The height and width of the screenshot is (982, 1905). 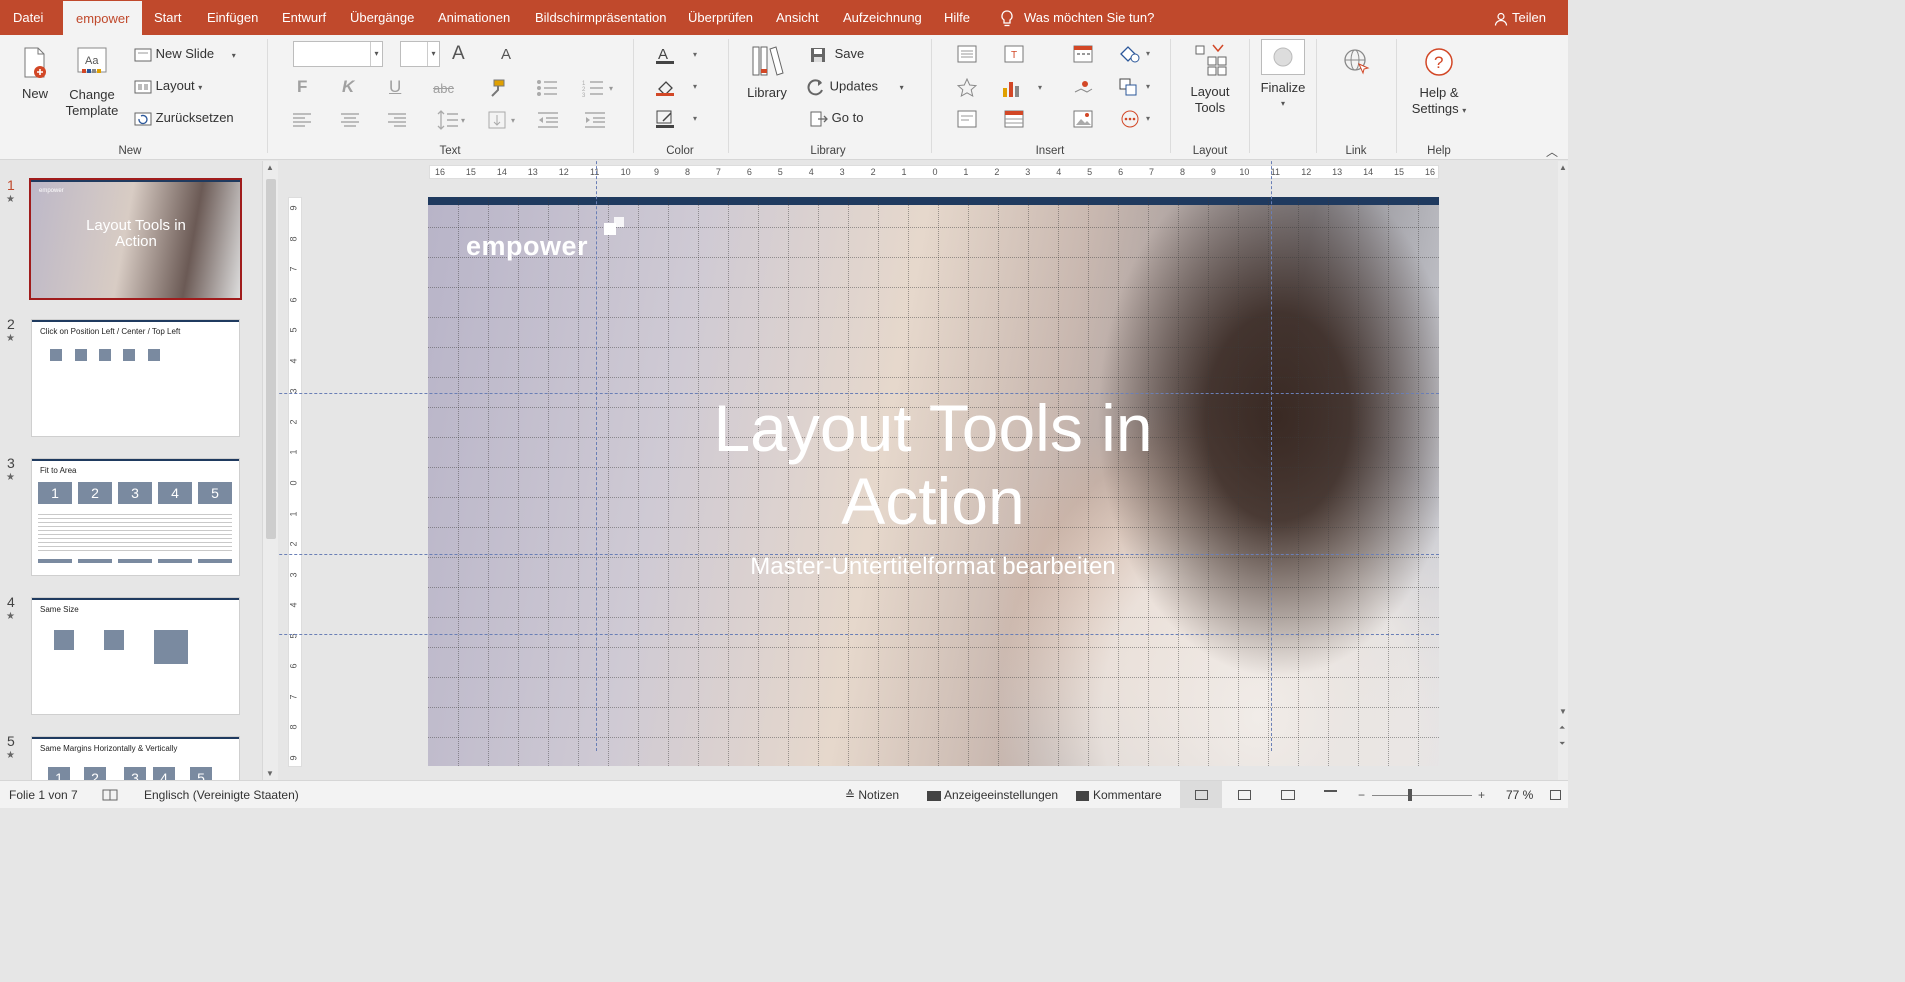 I want to click on line-spacing-icon: ▾, so click(x=453, y=120).